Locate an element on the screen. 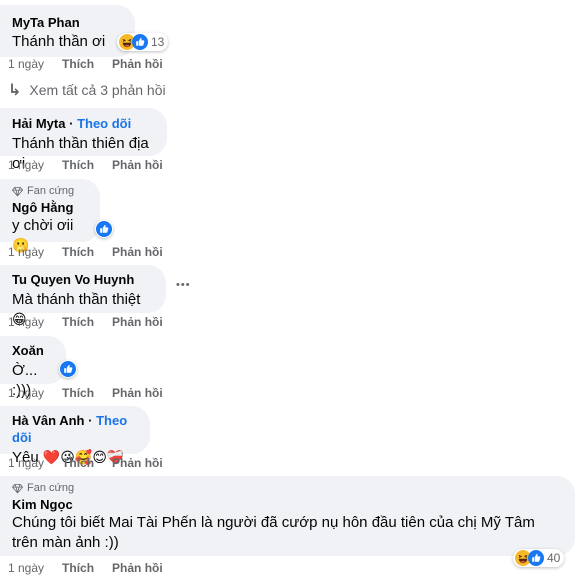  reaction-summary: 13 is located at coordinates (143, 42).